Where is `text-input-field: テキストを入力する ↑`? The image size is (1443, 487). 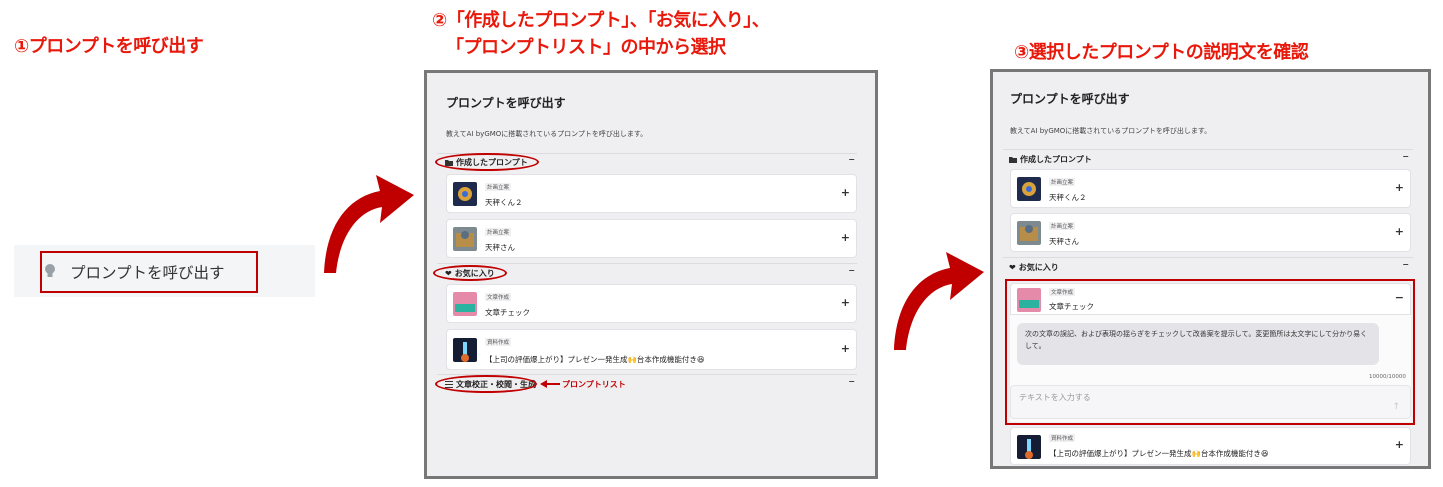
text-input-field: テキストを入力する ↑ is located at coordinates (1210, 402).